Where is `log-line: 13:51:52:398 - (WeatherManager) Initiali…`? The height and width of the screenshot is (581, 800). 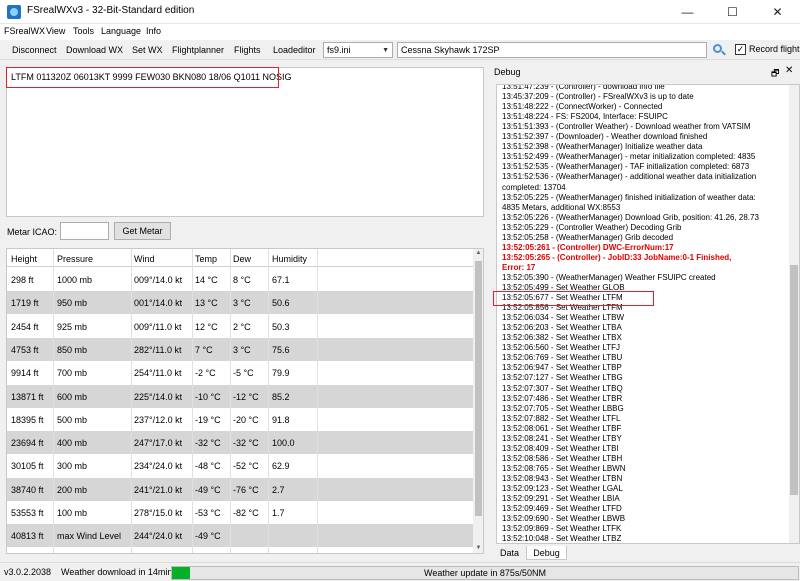
log-line: 13:51:52:398 - (WeatherManager) Initiali… is located at coordinates (602, 147).